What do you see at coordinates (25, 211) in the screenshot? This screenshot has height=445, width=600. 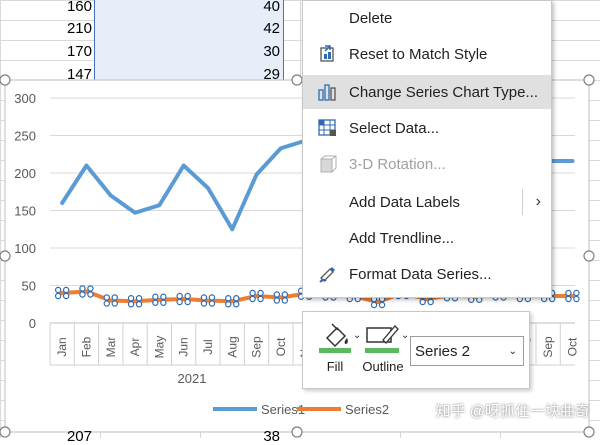 I see `y-tick-label: 150` at bounding box center [25, 211].